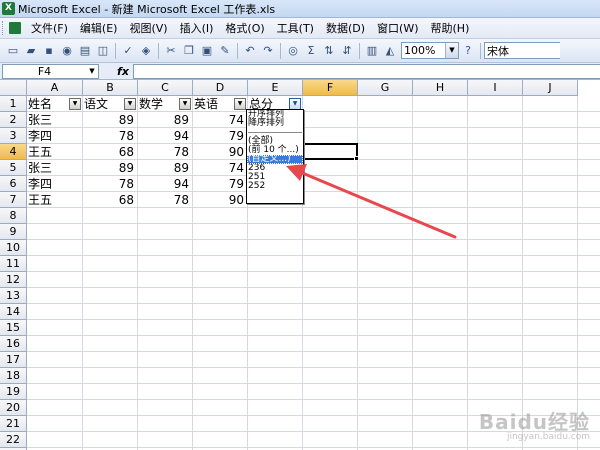  Describe the element at coordinates (13, 296) in the screenshot. I see `row-header-13: 13` at that location.